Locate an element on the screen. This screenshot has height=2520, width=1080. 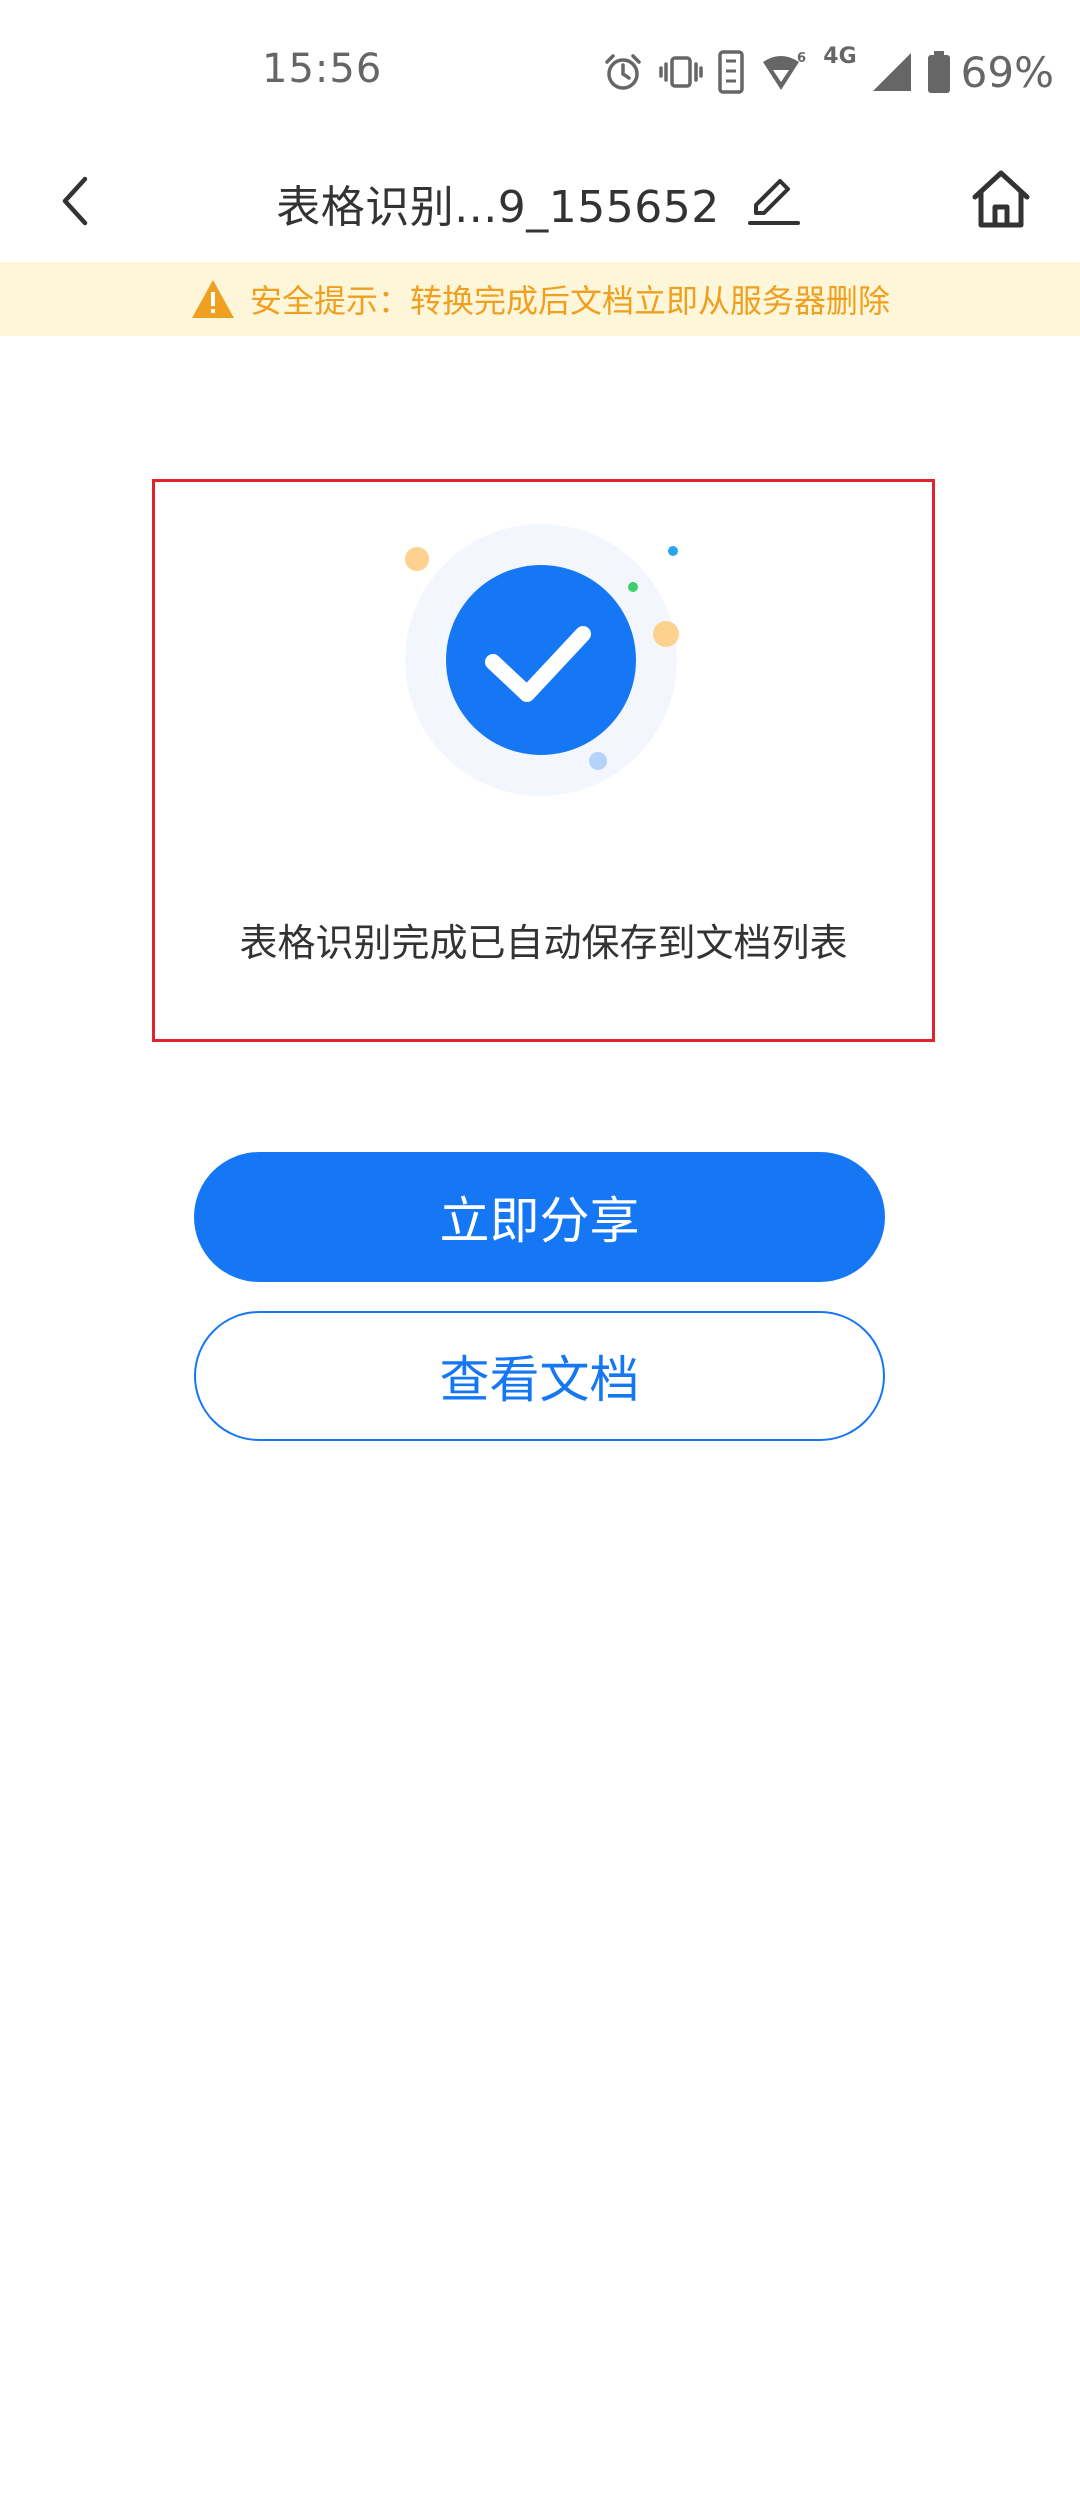
security-notice-text: 安全提示：转换完成后文档立即从服务器删除 is located at coordinates (569, 301).